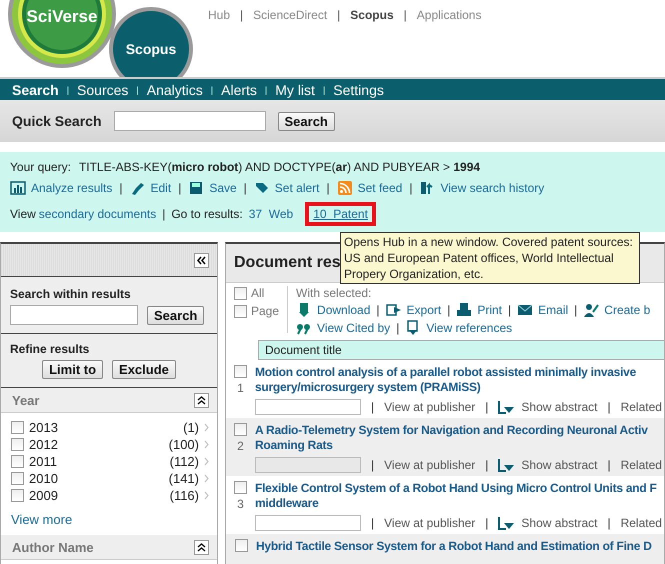  Describe the element at coordinates (458, 496) in the screenshot. I see `document-title-link: Flexible Control System of a Robot Hand Using Micro Control Units and F middleware` at that location.